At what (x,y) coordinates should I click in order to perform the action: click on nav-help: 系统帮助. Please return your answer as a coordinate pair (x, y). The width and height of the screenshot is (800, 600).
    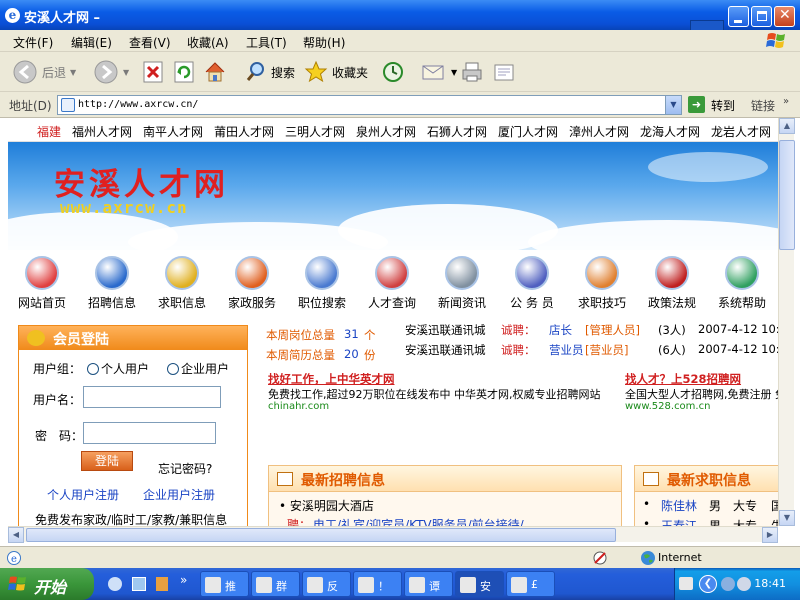
    Looking at the image, I should click on (742, 283).